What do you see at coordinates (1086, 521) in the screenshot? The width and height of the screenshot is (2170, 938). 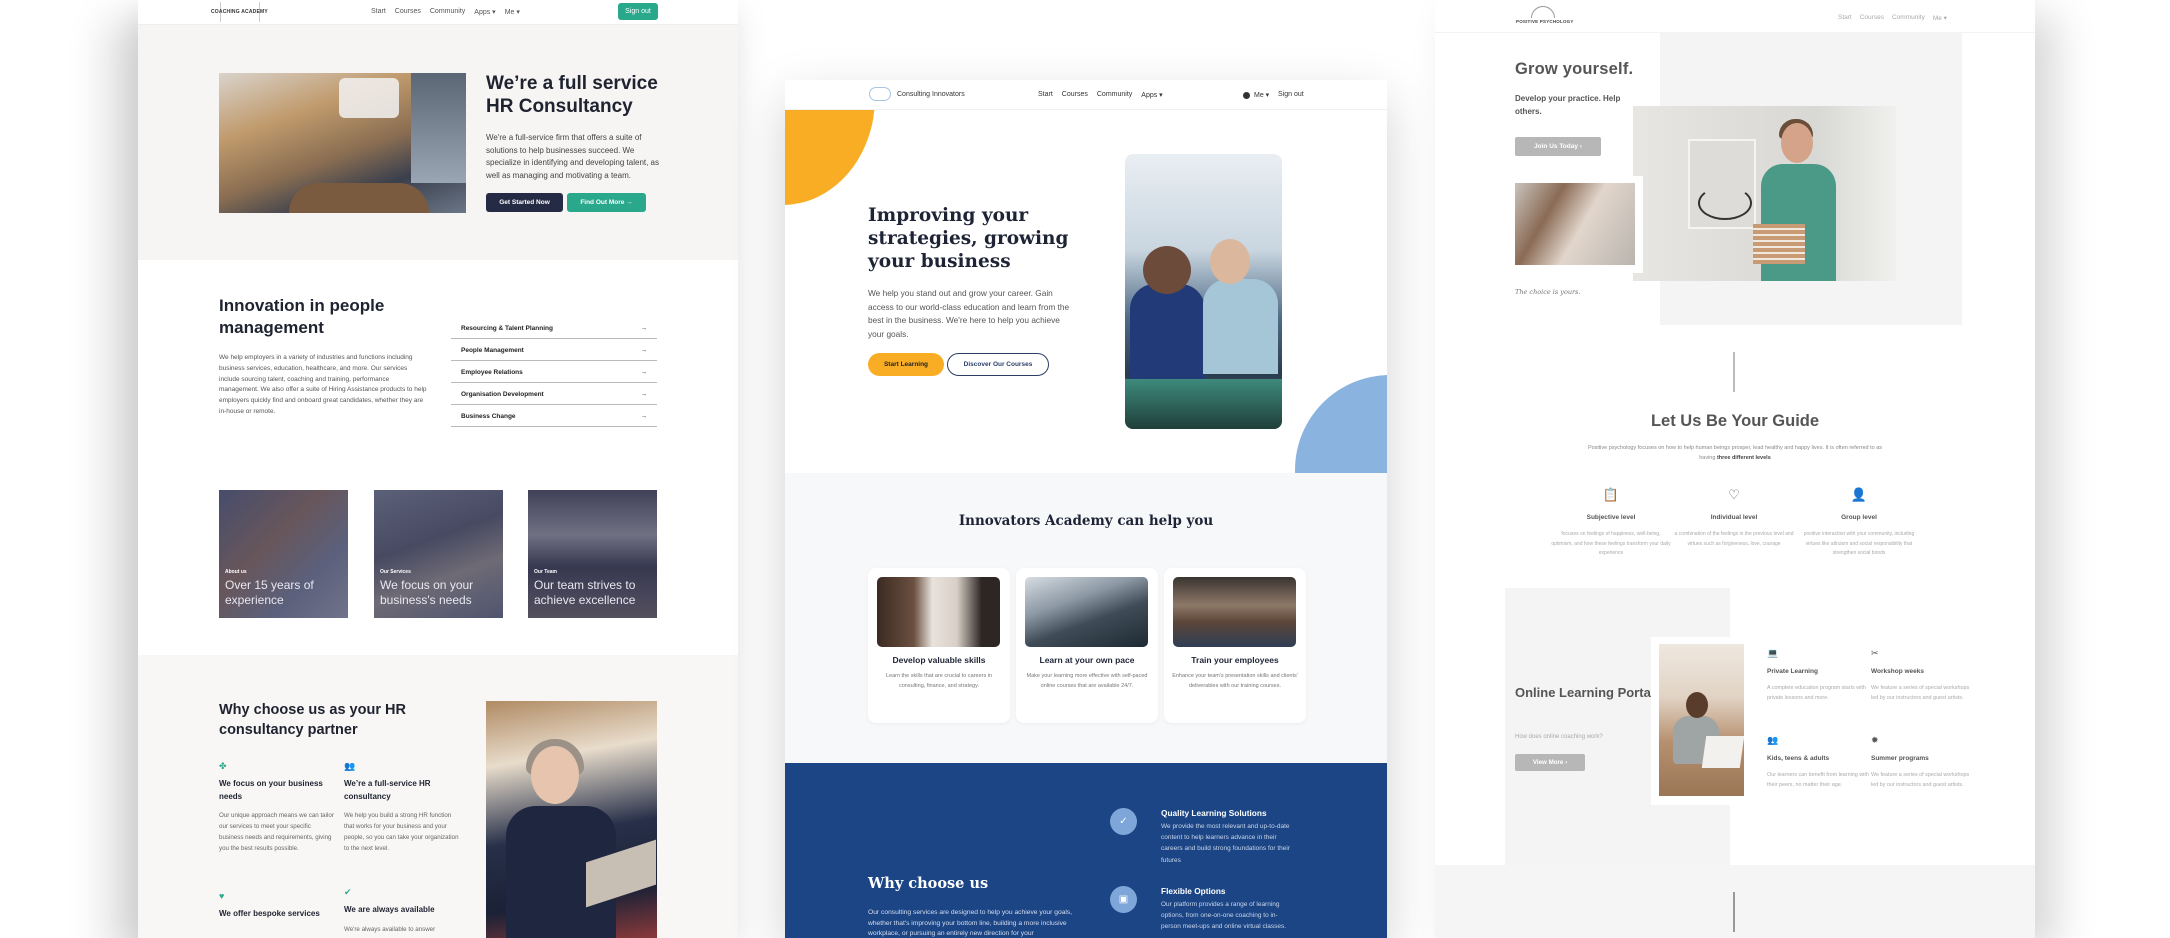 I see `help-title: Innovators Academy can help you` at bounding box center [1086, 521].